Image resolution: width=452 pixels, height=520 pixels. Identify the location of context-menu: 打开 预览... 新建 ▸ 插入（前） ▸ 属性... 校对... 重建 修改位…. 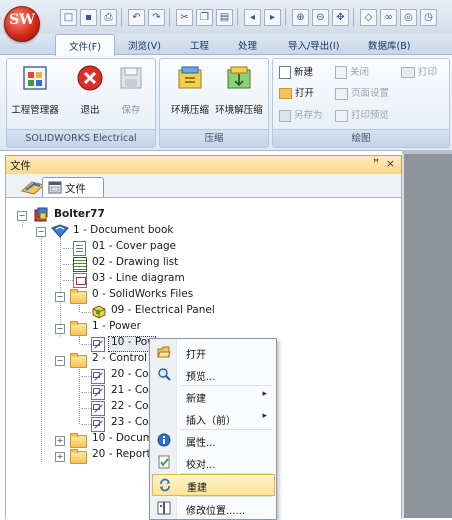
(213, 429).